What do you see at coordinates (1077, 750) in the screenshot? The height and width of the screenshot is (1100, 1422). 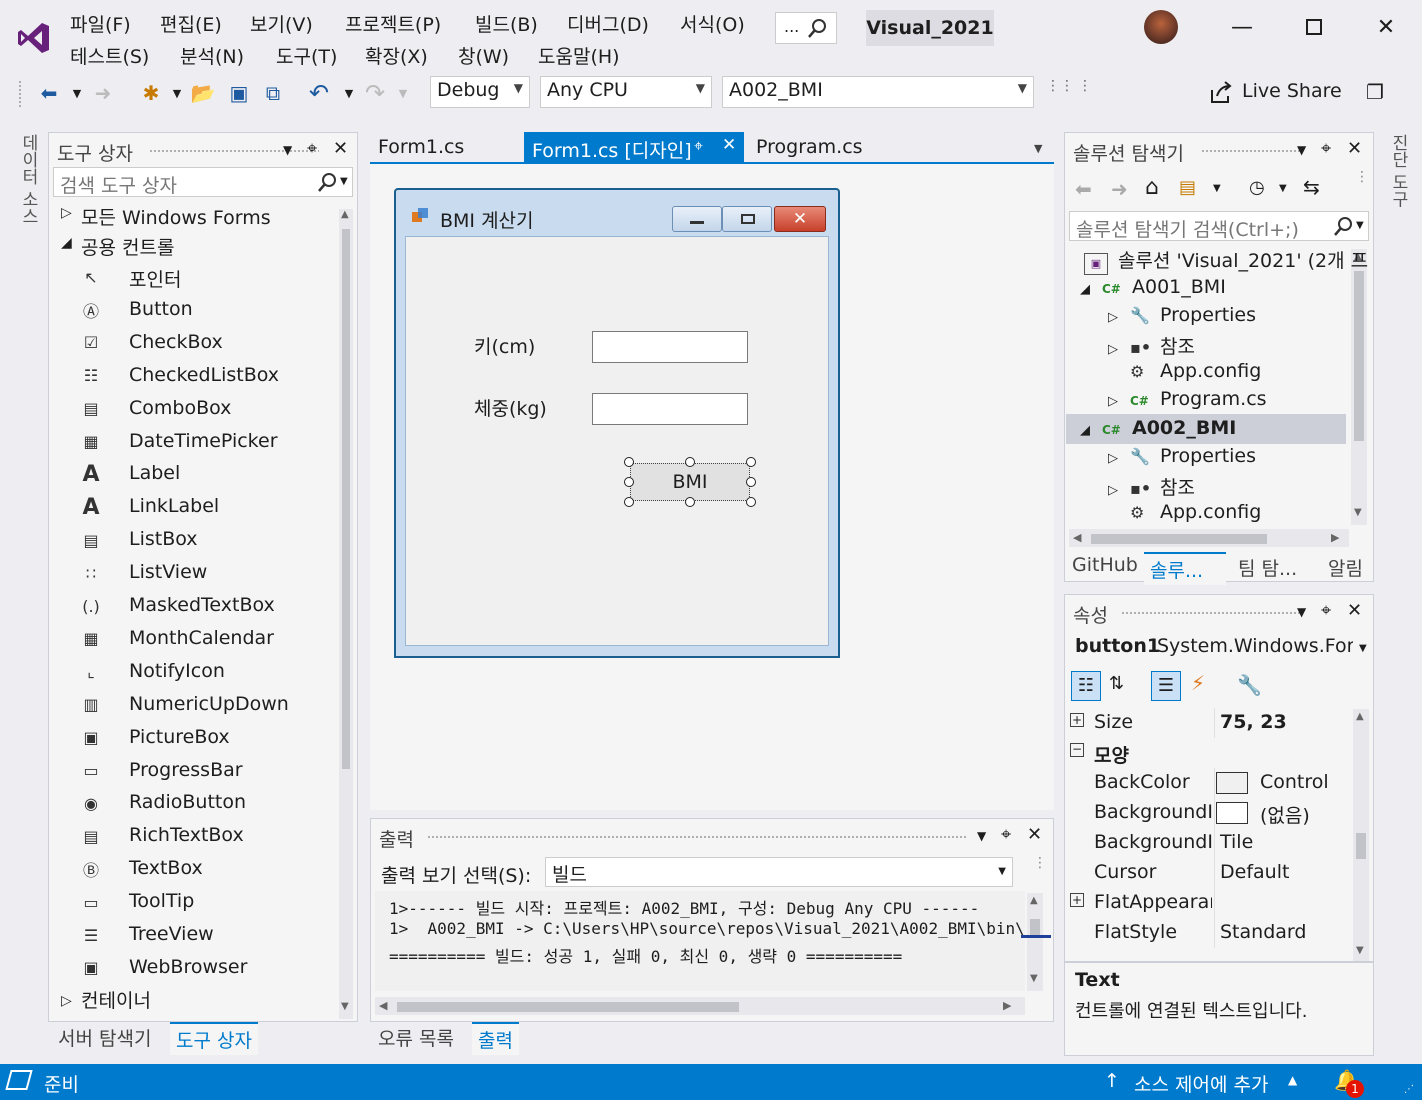 I see `collapse-icon: −` at bounding box center [1077, 750].